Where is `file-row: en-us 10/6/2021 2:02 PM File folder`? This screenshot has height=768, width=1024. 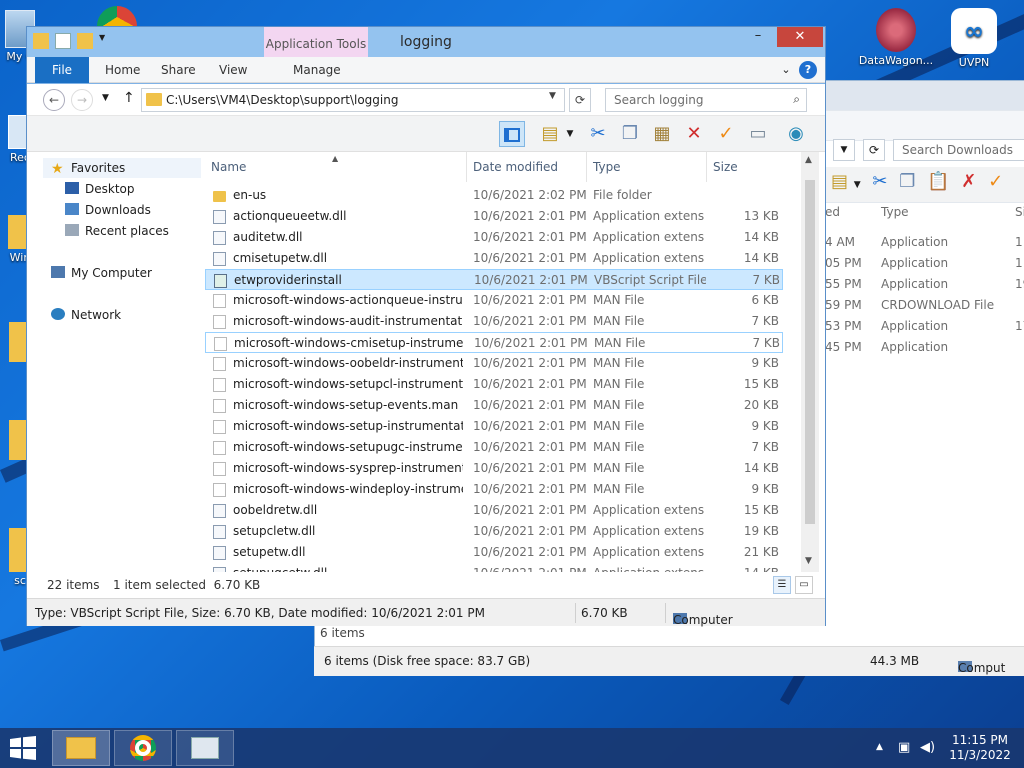
file-row: en-us 10/6/2021 2:02 PM File folder is located at coordinates (494, 195).